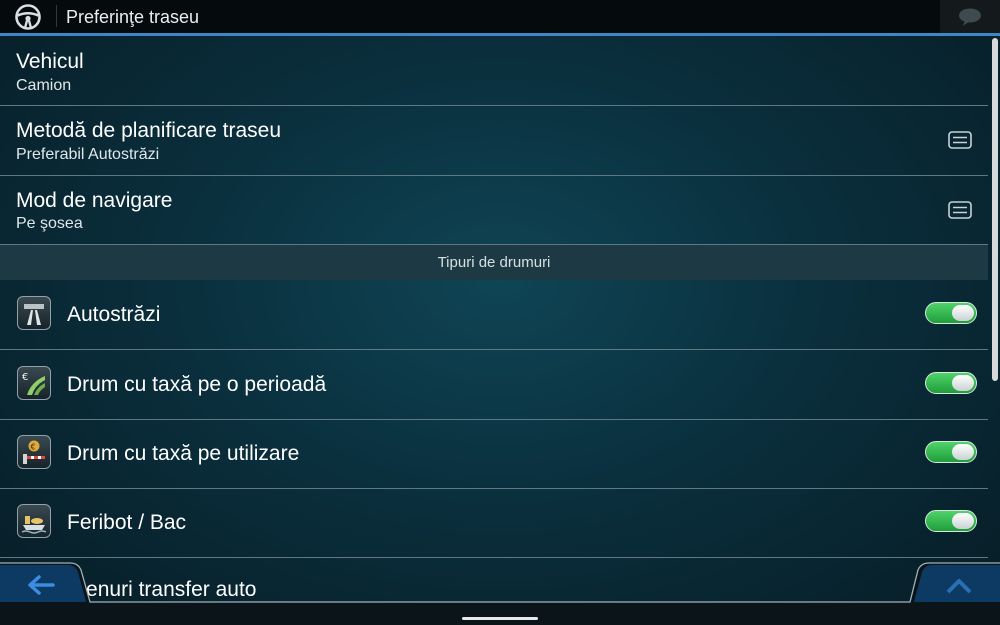 This screenshot has width=1000, height=625. What do you see at coordinates (44, 85) in the screenshot?
I see `setting-value: Camion` at bounding box center [44, 85].